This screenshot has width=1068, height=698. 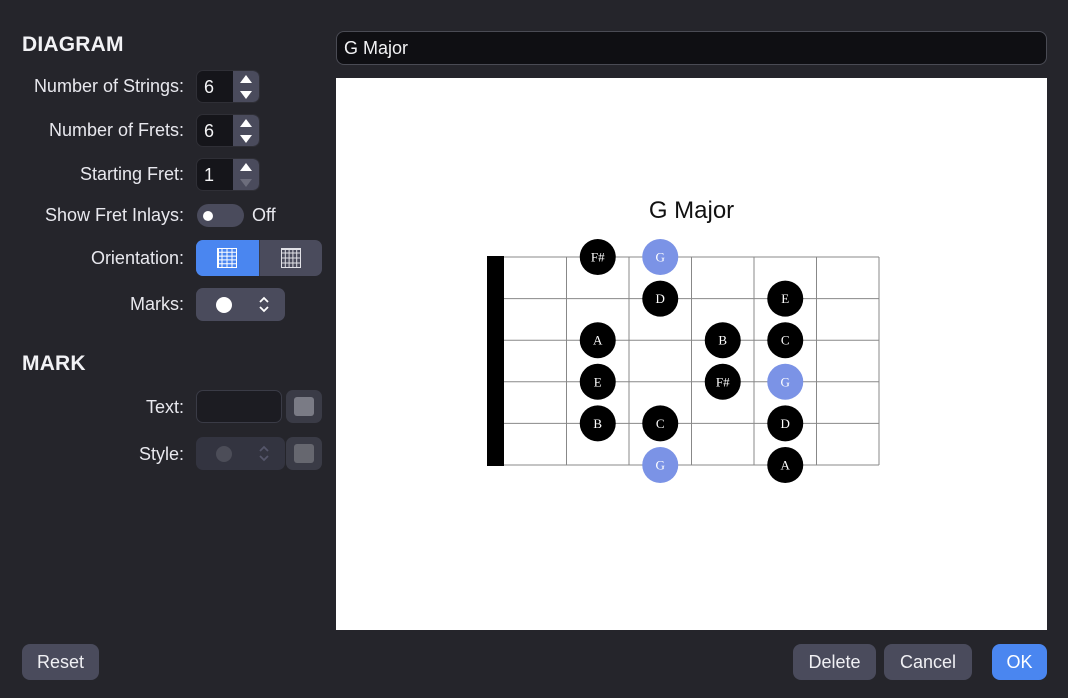 I want to click on mark-heading: MARK, so click(x=54, y=363).